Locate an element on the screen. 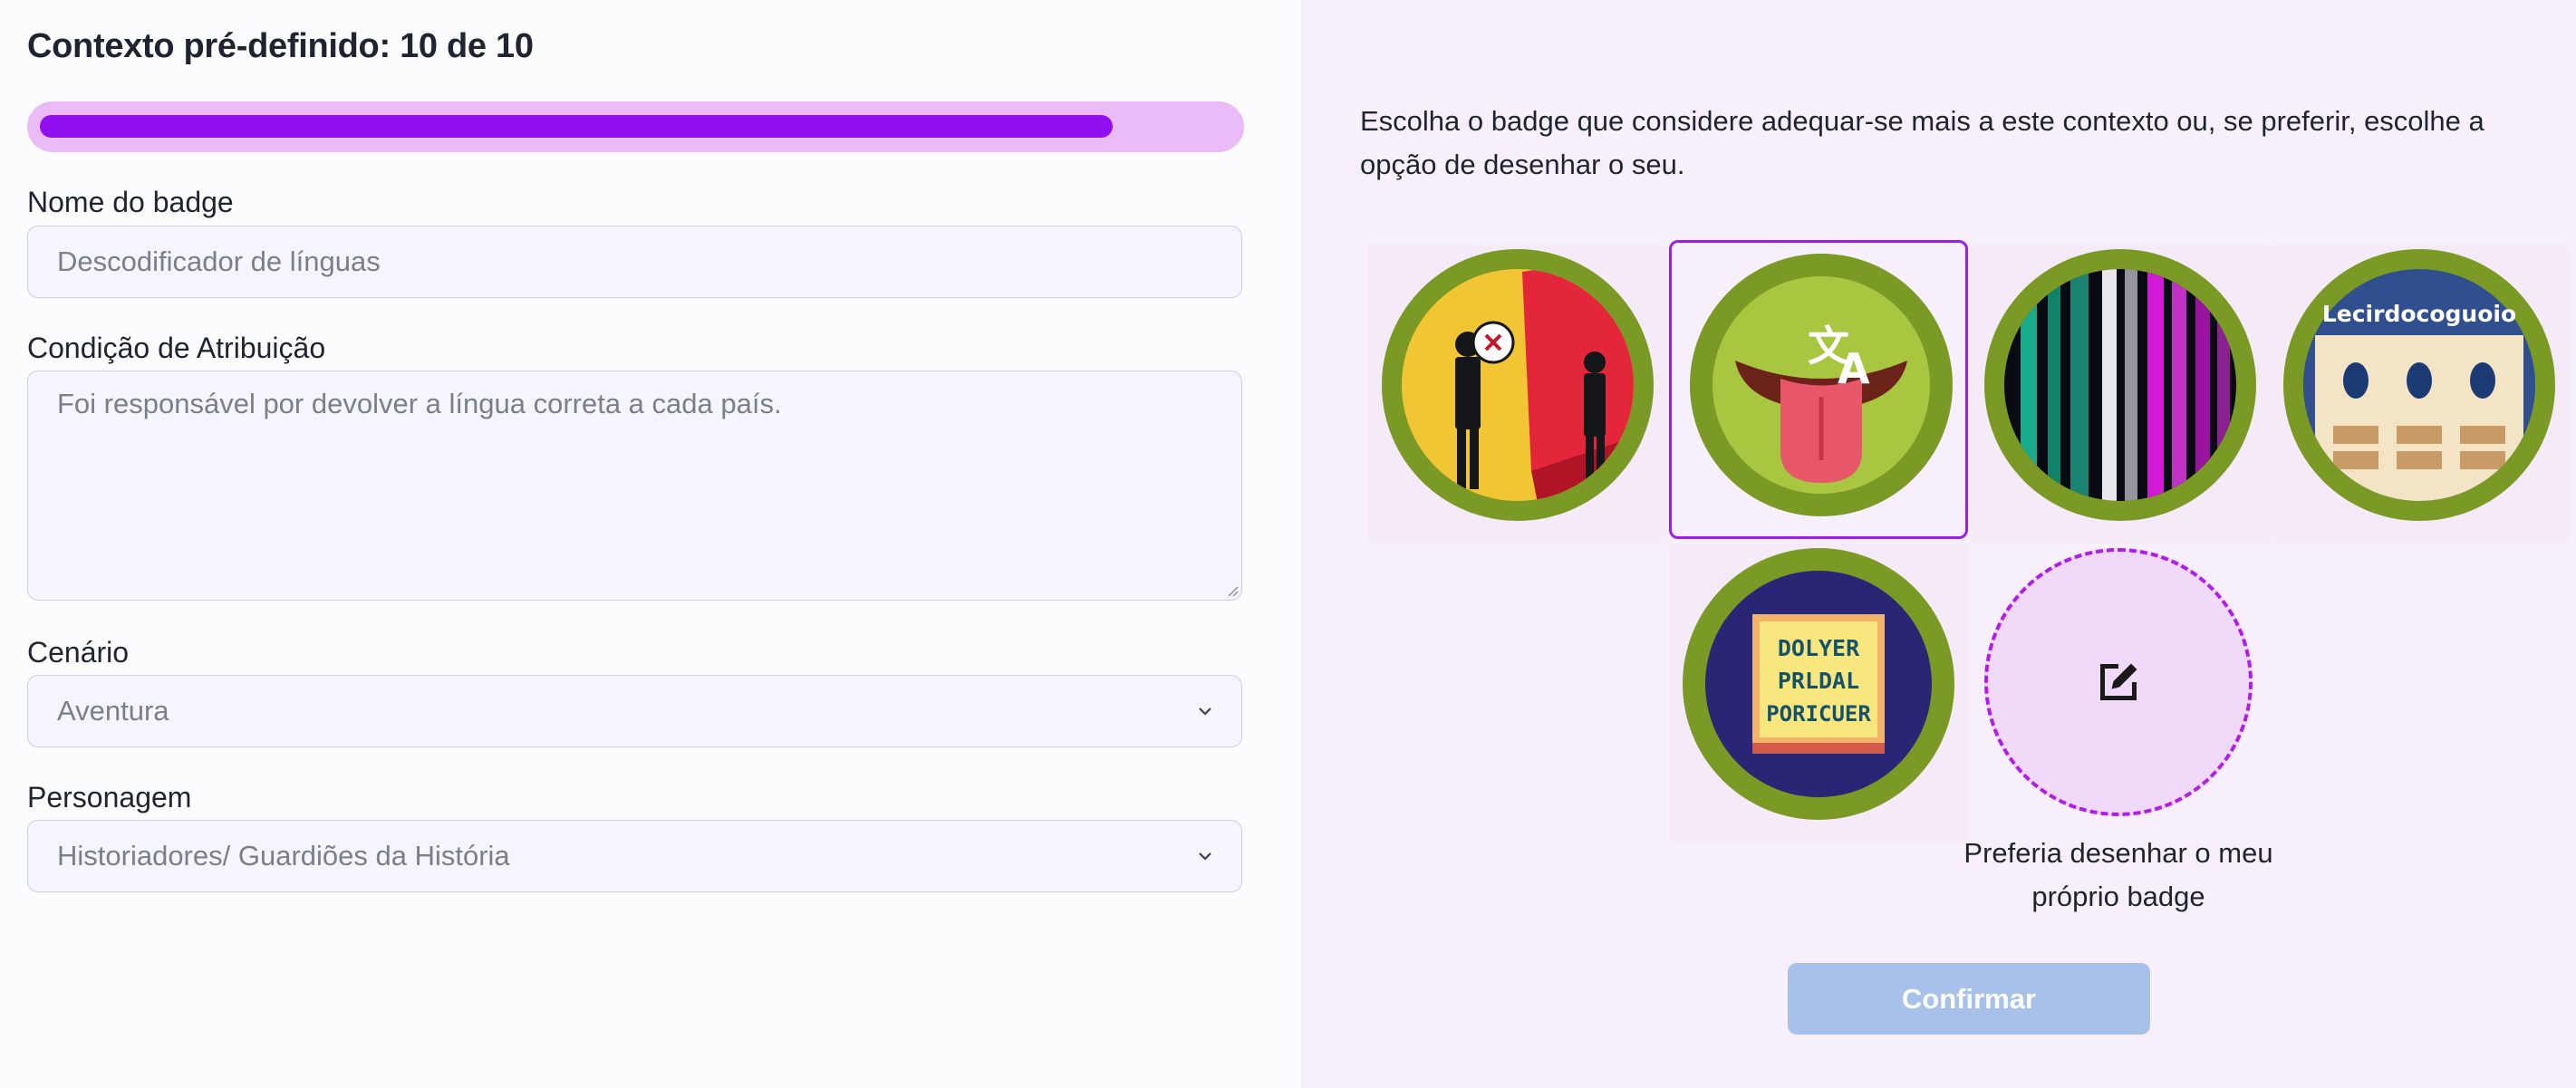 This screenshot has width=2576, height=1088. character-label: Personagem is located at coordinates (109, 797).